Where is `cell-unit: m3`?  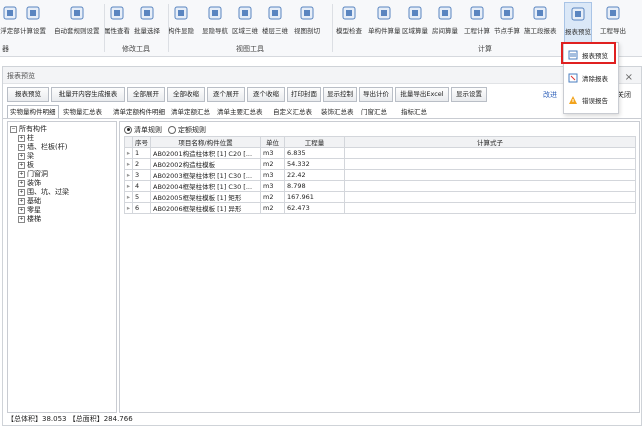 cell-unit: m3 is located at coordinates (272, 153).